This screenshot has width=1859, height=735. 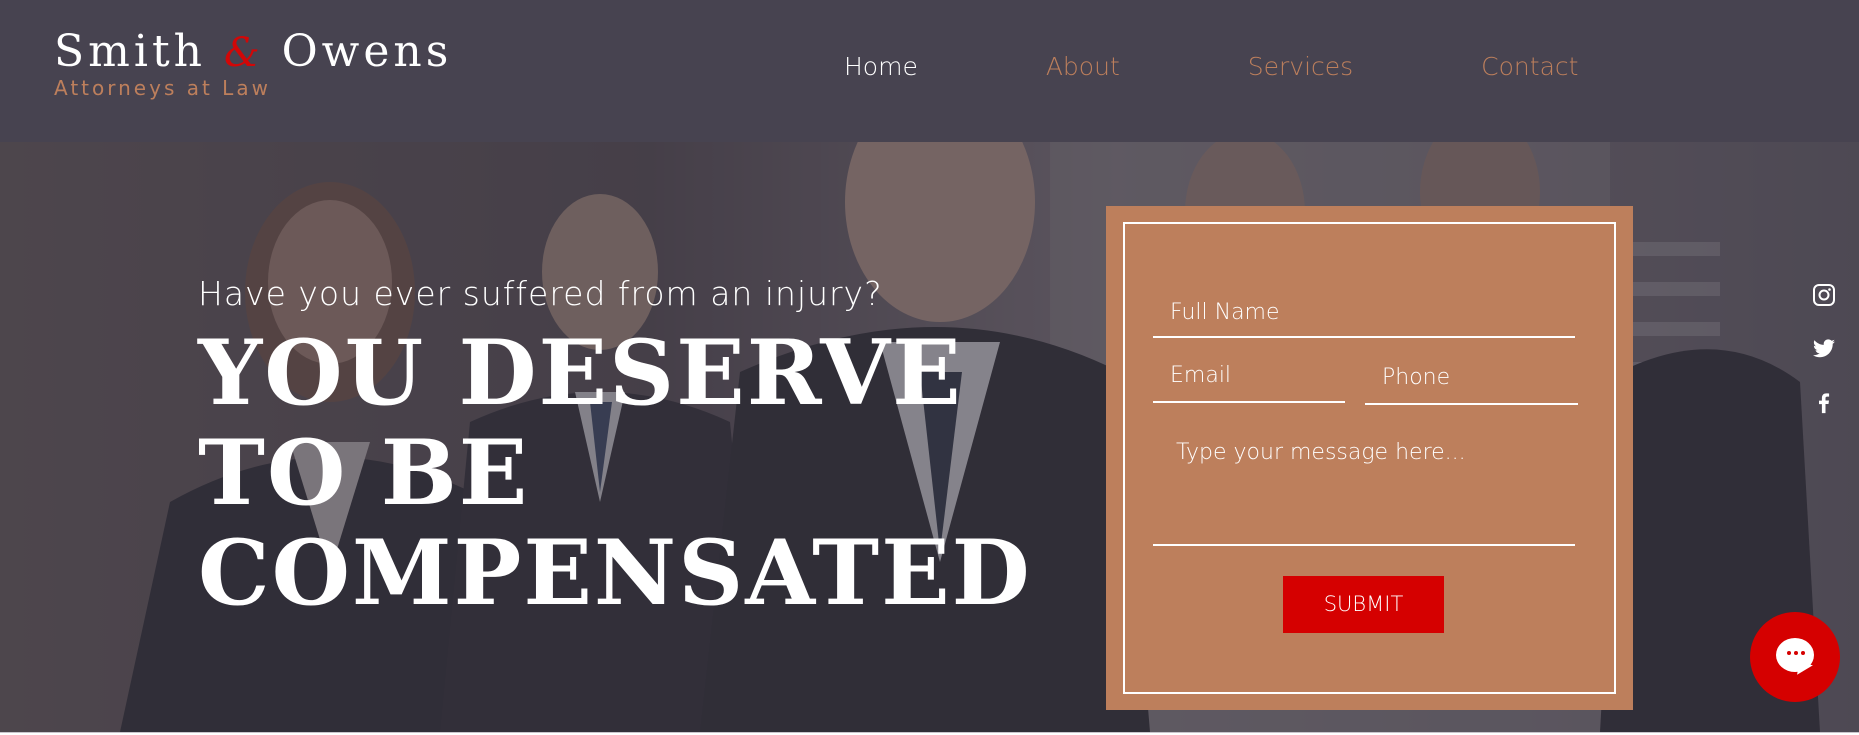 I want to click on chat-button, so click(x=1795, y=657).